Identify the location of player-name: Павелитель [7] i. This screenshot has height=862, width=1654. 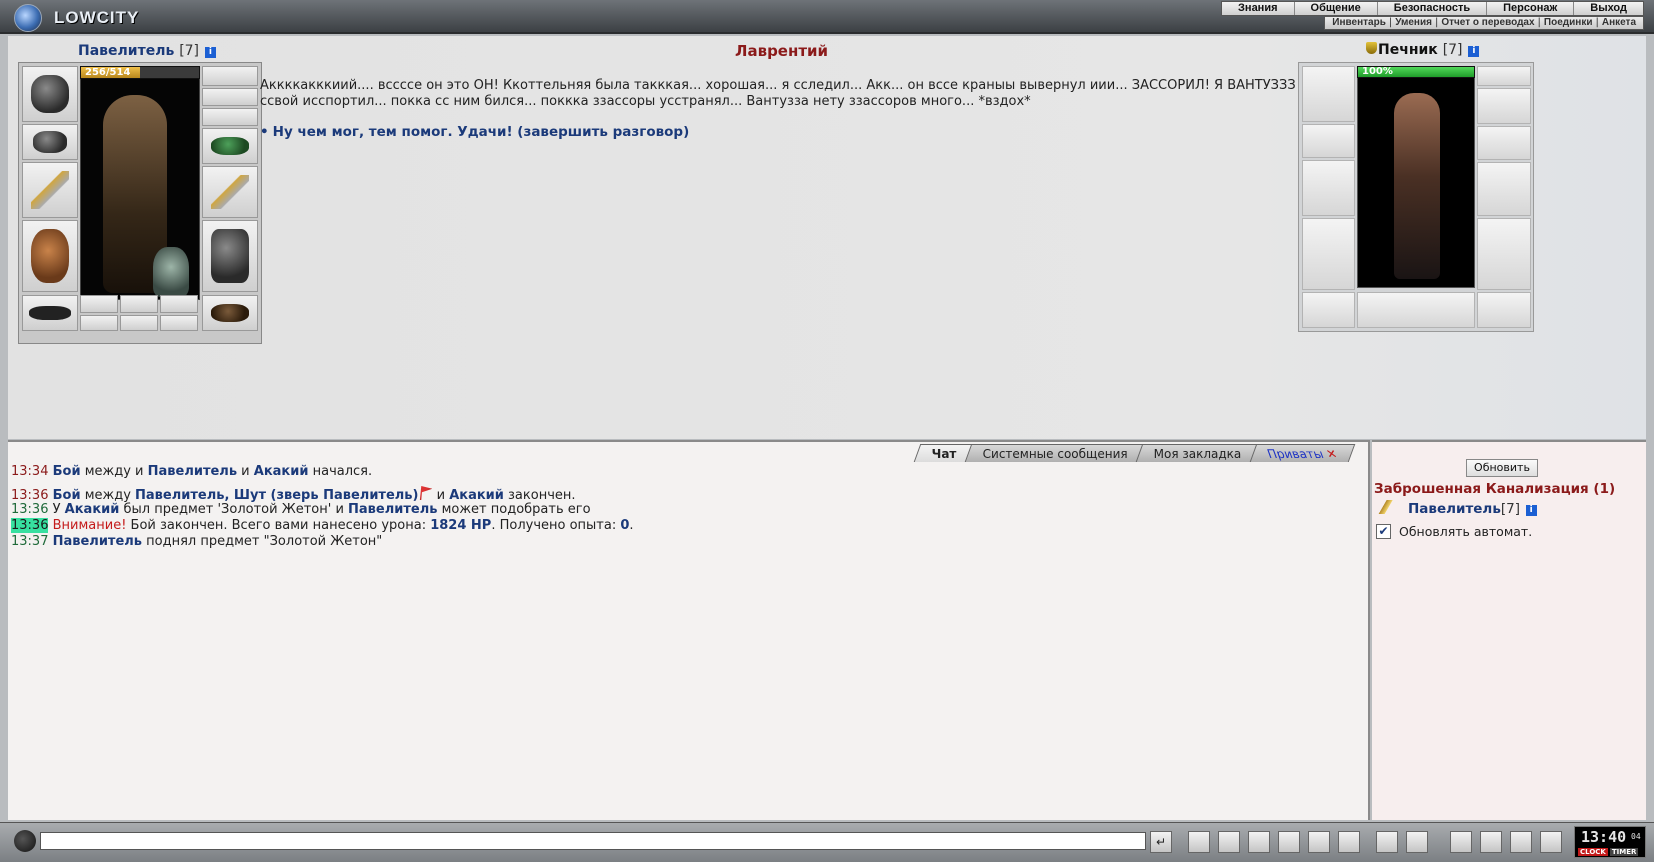
(147, 51).